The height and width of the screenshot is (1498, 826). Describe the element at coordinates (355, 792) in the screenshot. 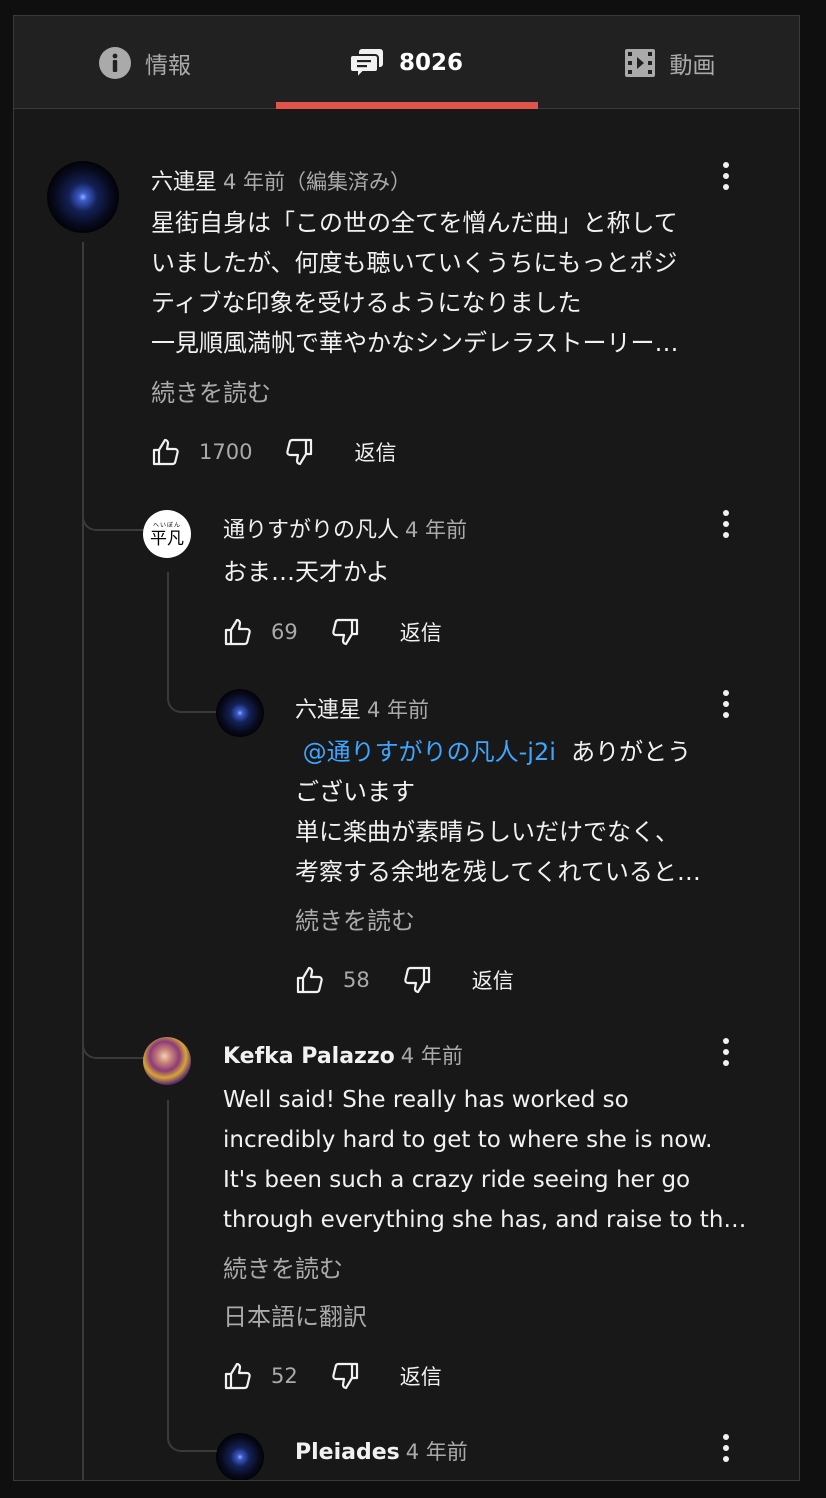

I see `comment-line: ございます` at that location.